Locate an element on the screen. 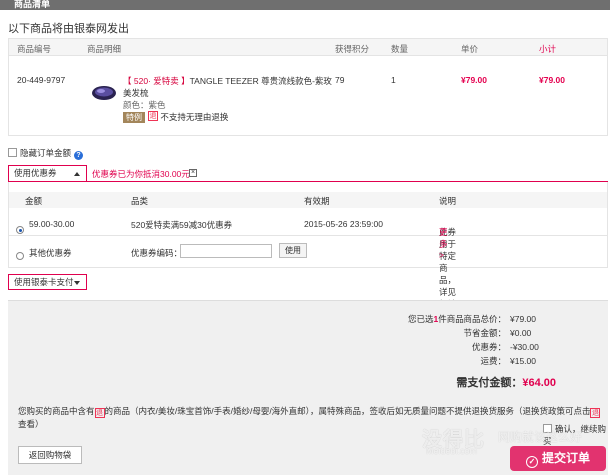  coupon-table-header: 金额 品类 有效期 说明 is located at coordinates (308, 200).